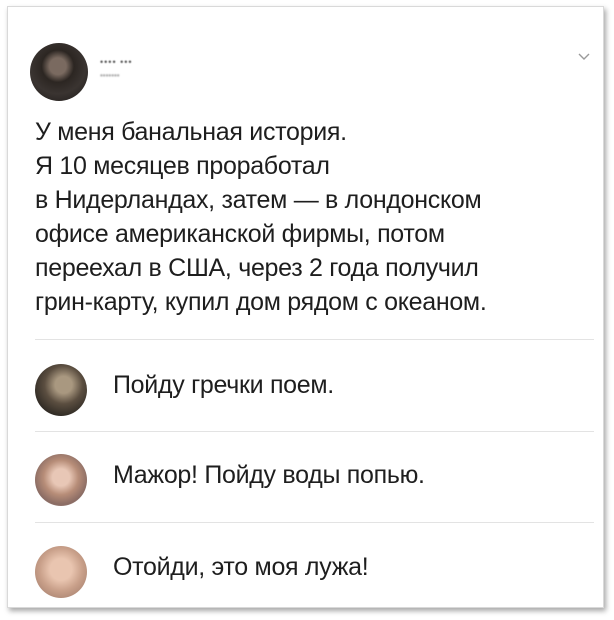 The image size is (614, 620). What do you see at coordinates (223, 385) in the screenshot?
I see `reply-text: Пойду гречки поем.` at bounding box center [223, 385].